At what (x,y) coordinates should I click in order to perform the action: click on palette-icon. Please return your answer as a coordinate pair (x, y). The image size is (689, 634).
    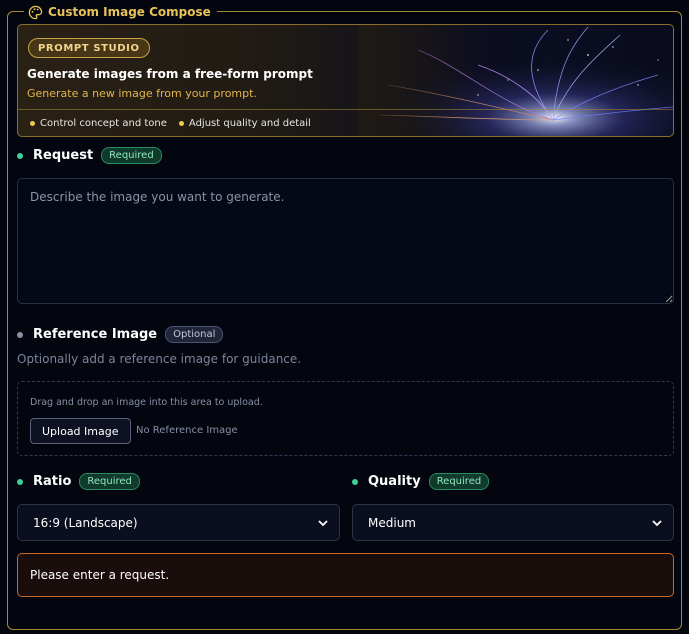
    Looking at the image, I should click on (35, 12).